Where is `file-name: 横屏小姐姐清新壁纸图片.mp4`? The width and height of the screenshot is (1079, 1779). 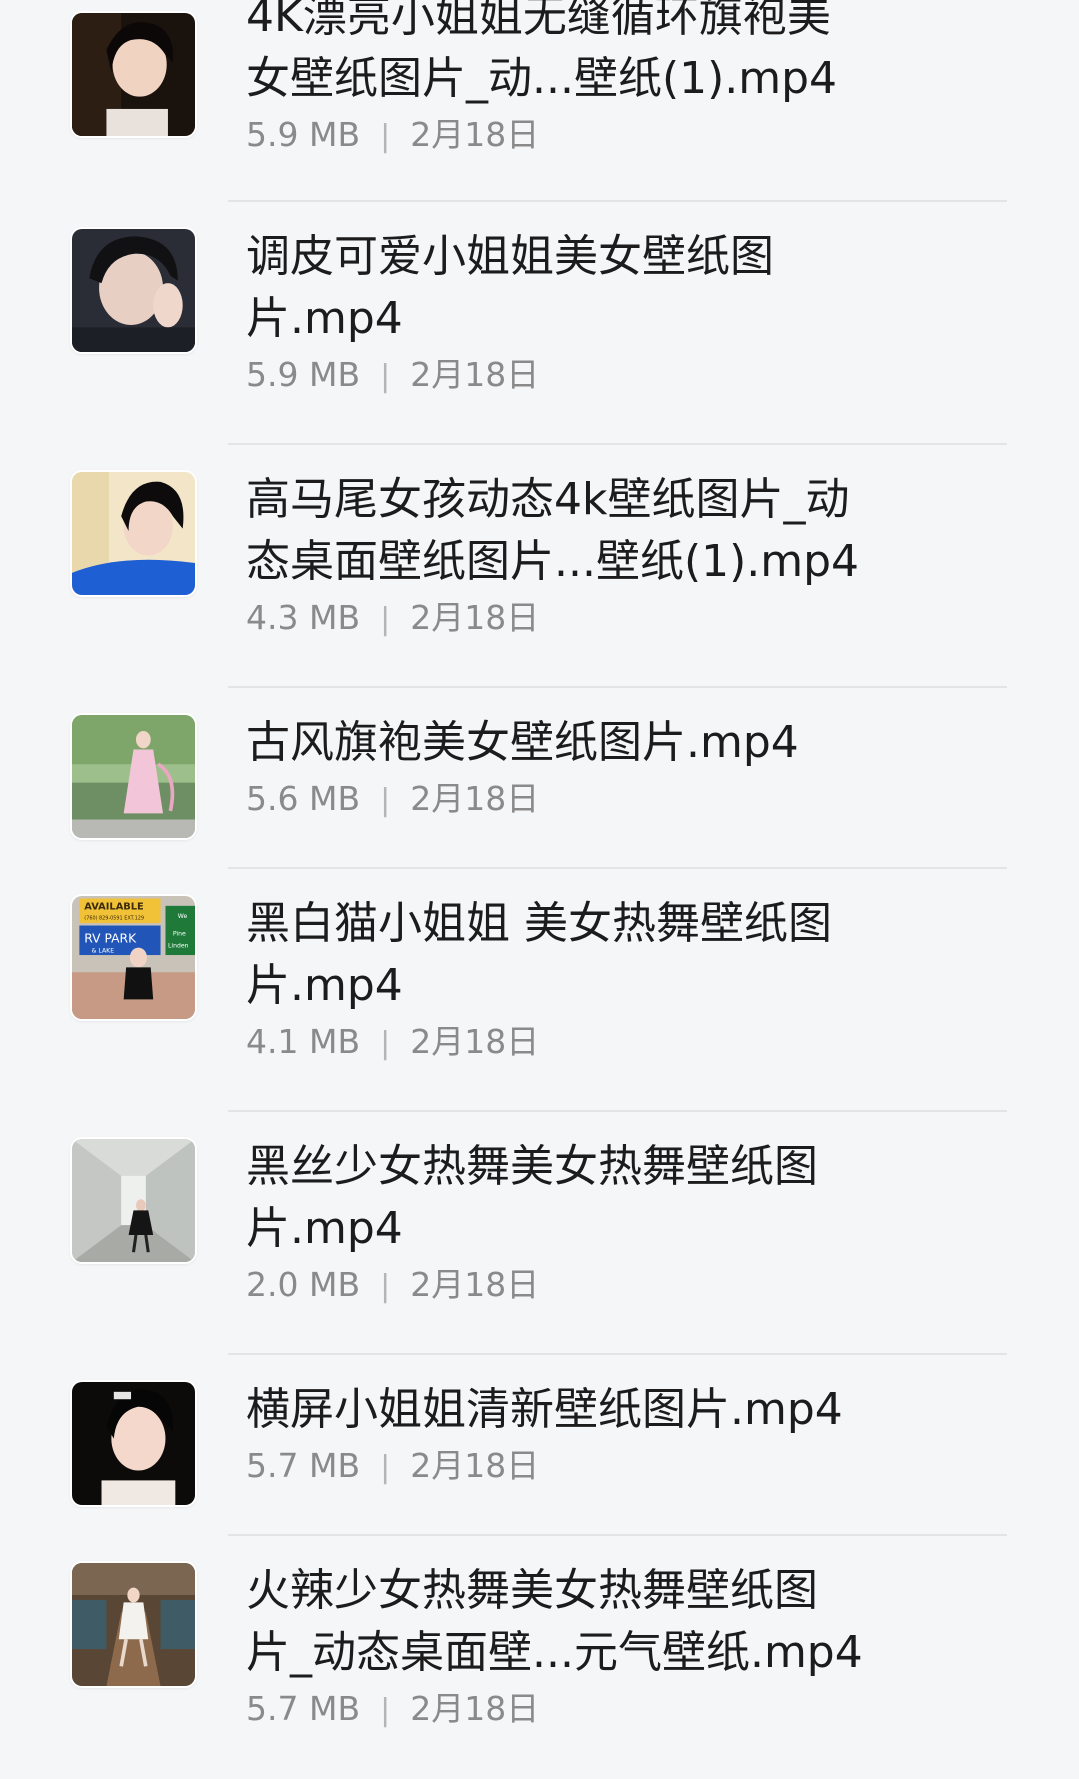
file-name: 横屏小姐姐清新壁纸图片.mp4 is located at coordinates (586, 1410).